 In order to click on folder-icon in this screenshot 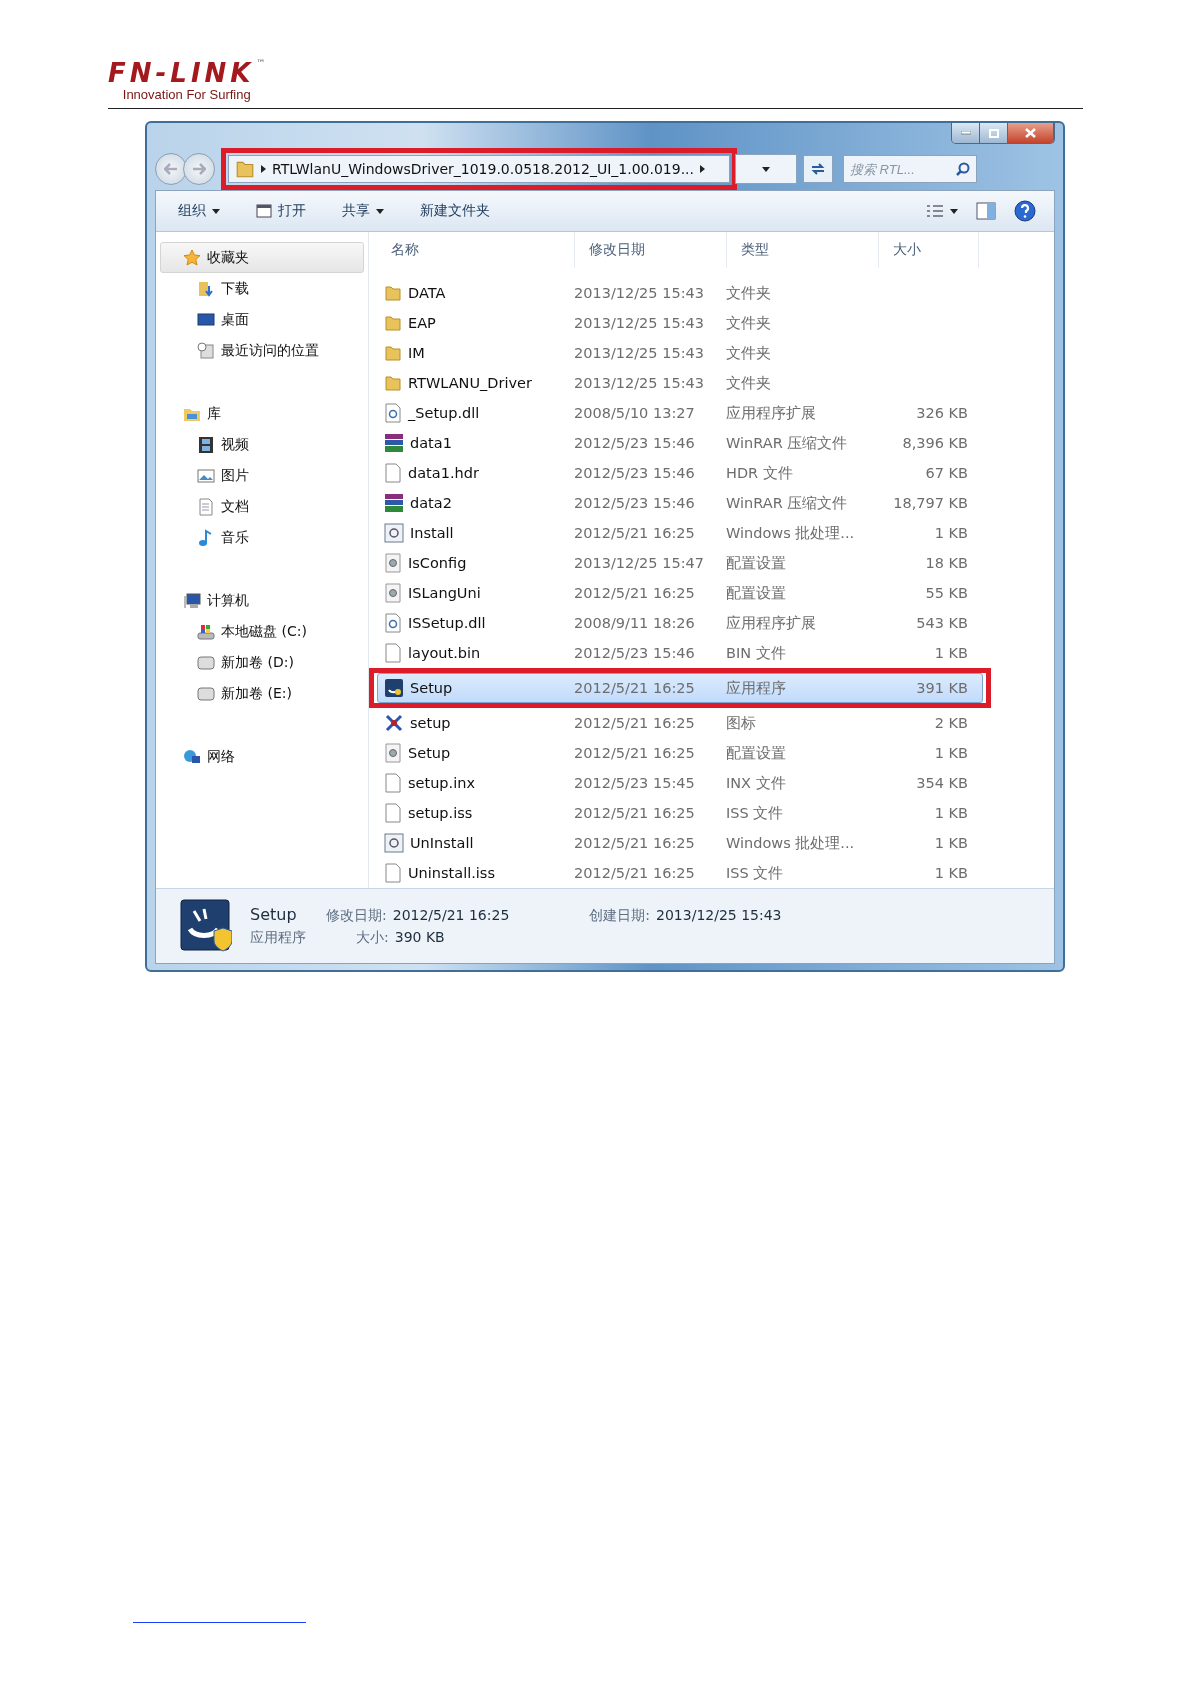, I will do `click(245, 169)`.